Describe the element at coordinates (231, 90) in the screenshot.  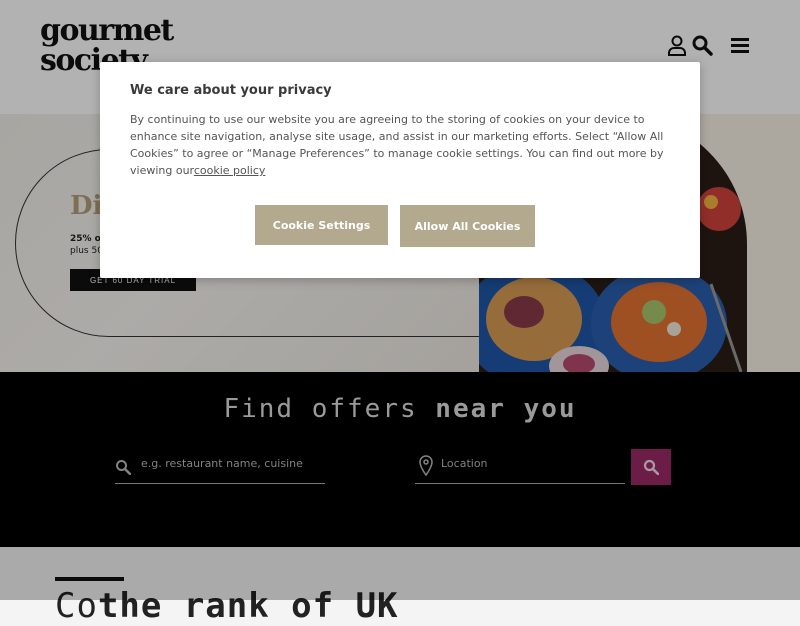
I see `cookie-dialog-title: We care about your privacy` at that location.